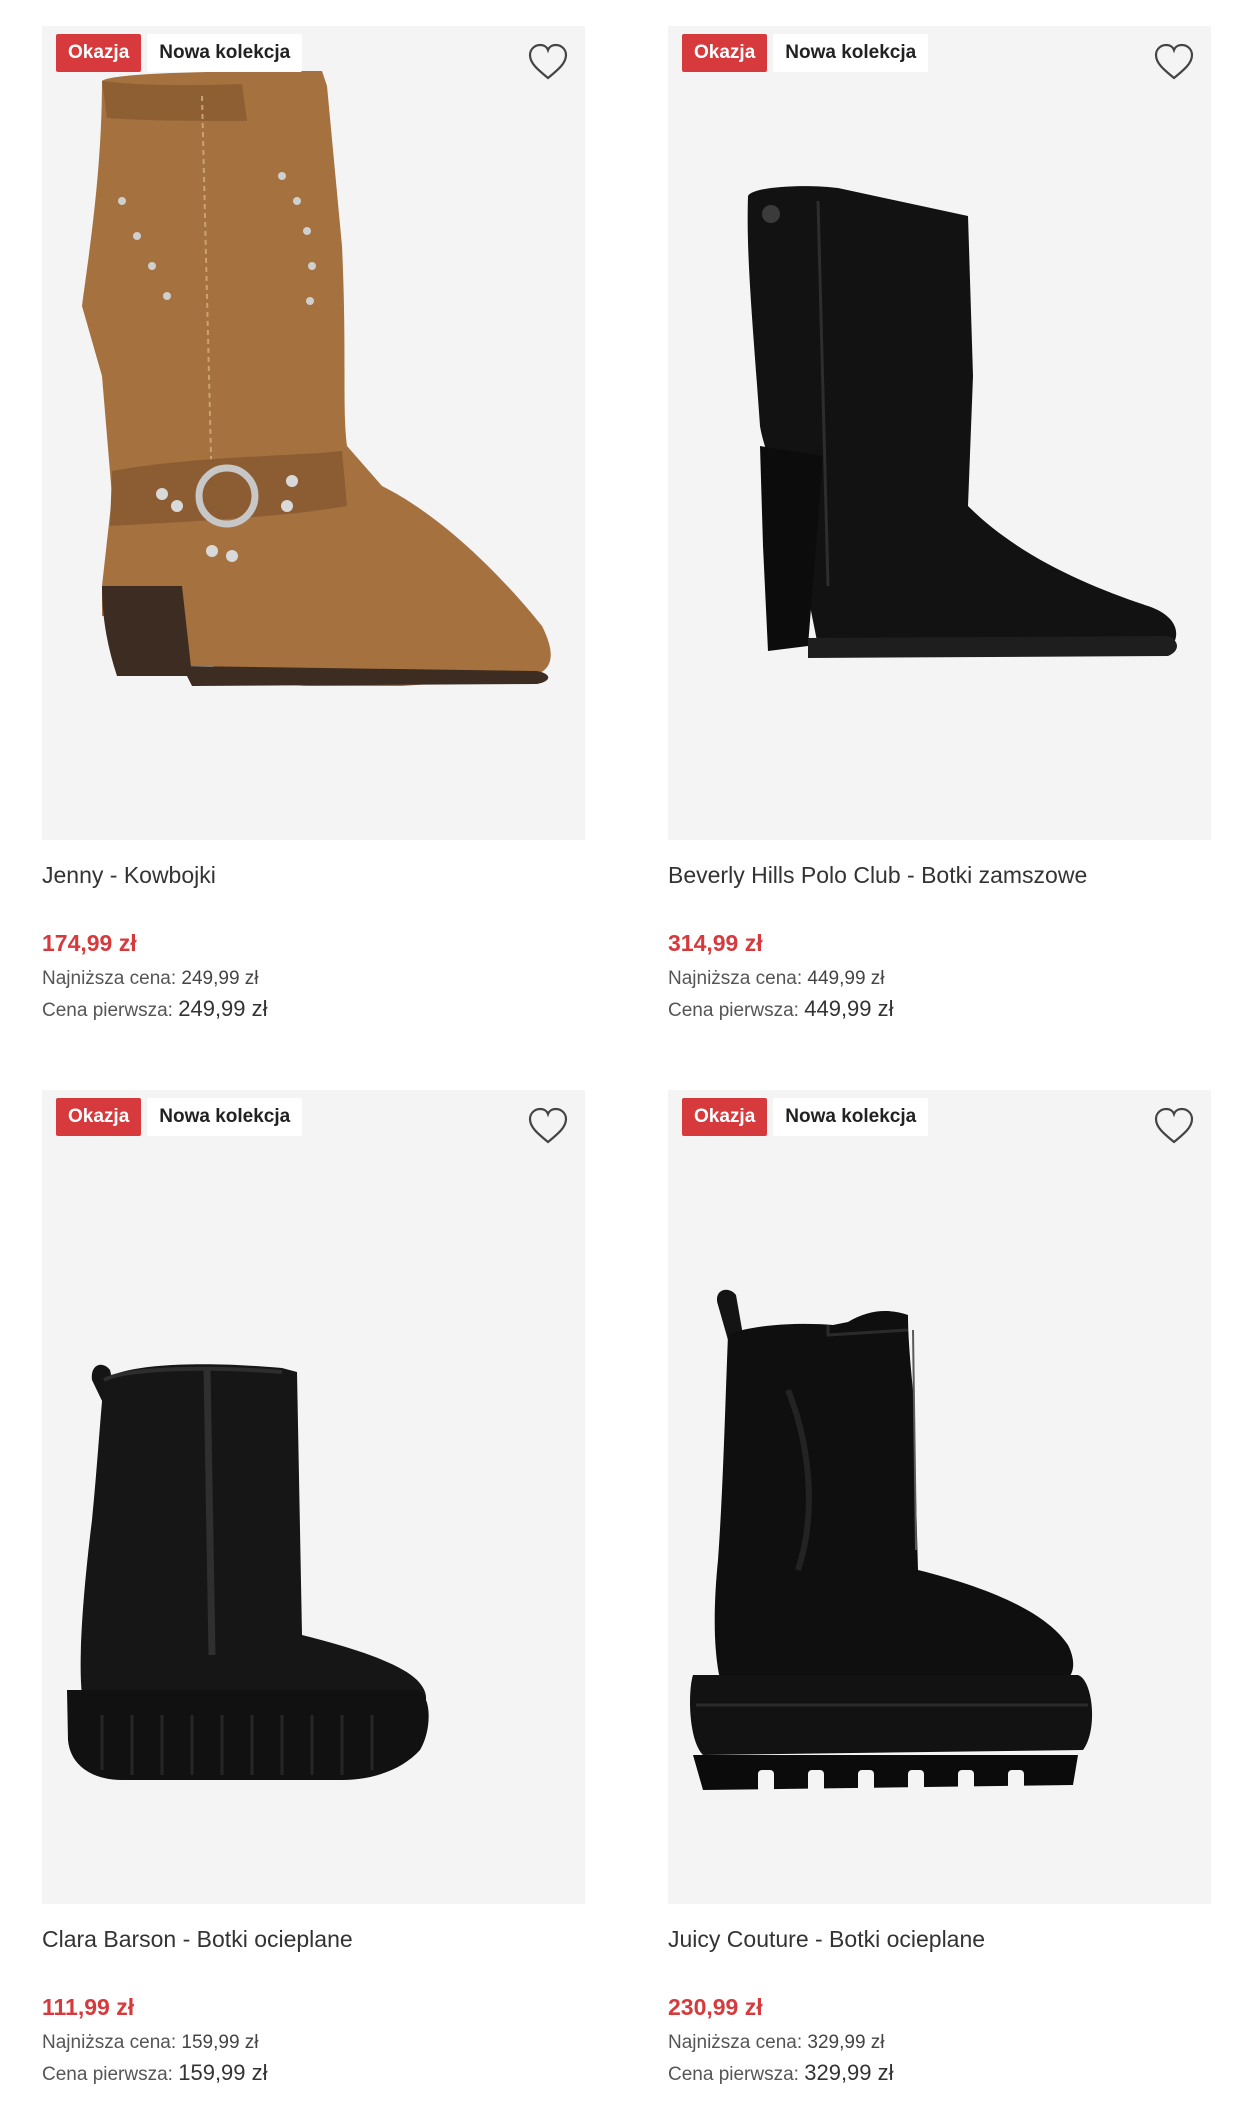  I want to click on original-price-value: 329,99 zł, so click(849, 2072).